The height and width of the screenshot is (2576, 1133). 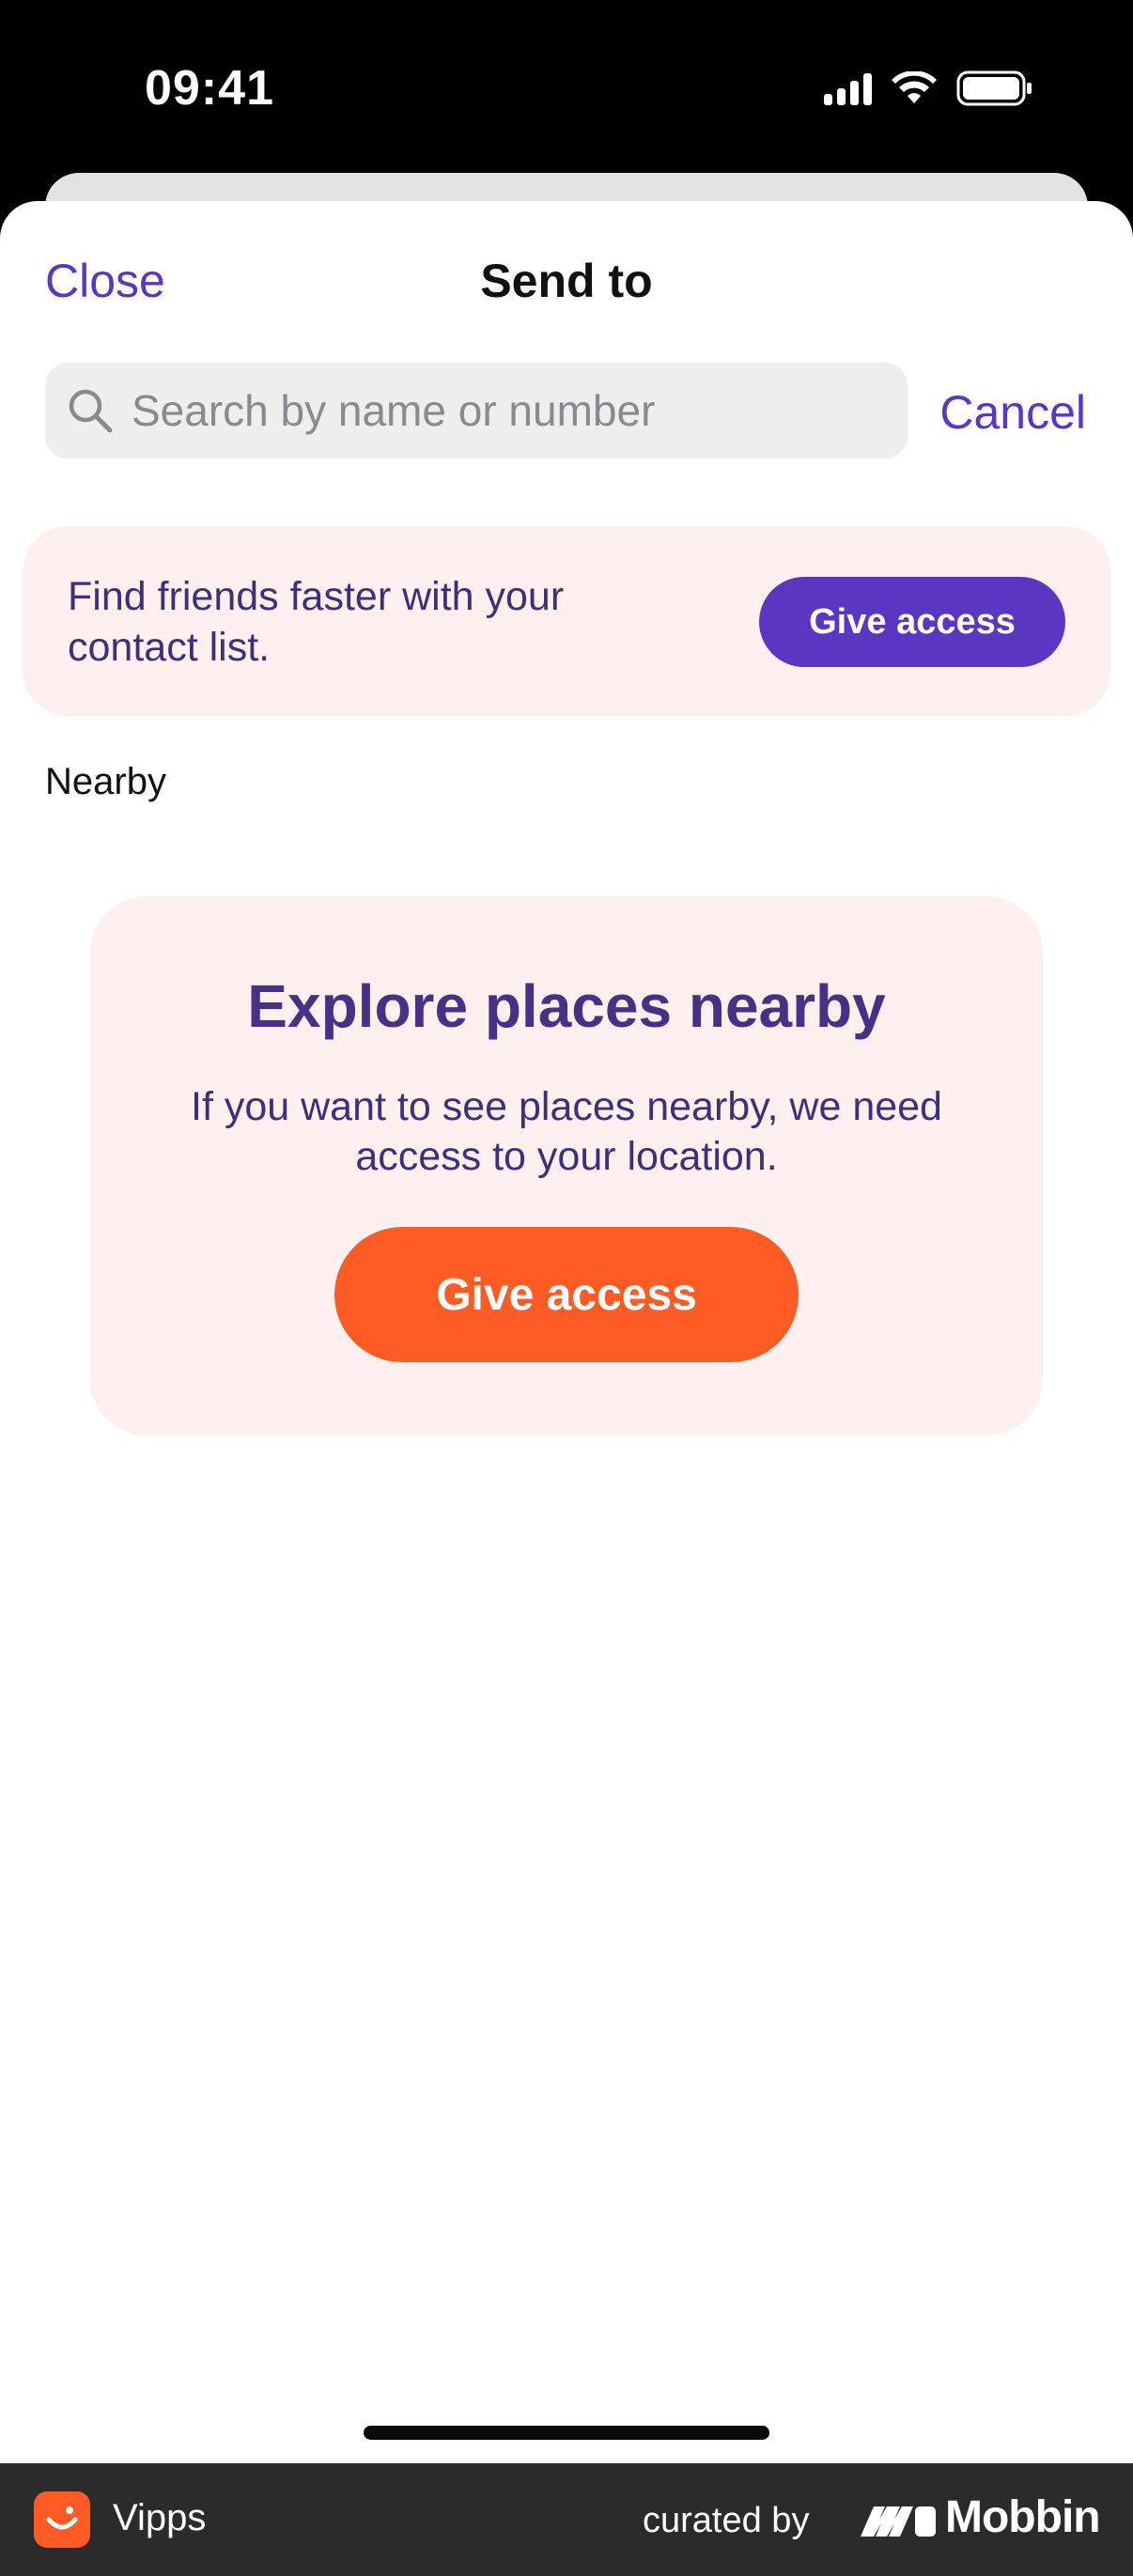 What do you see at coordinates (566, 2433) in the screenshot?
I see `home-indicator` at bounding box center [566, 2433].